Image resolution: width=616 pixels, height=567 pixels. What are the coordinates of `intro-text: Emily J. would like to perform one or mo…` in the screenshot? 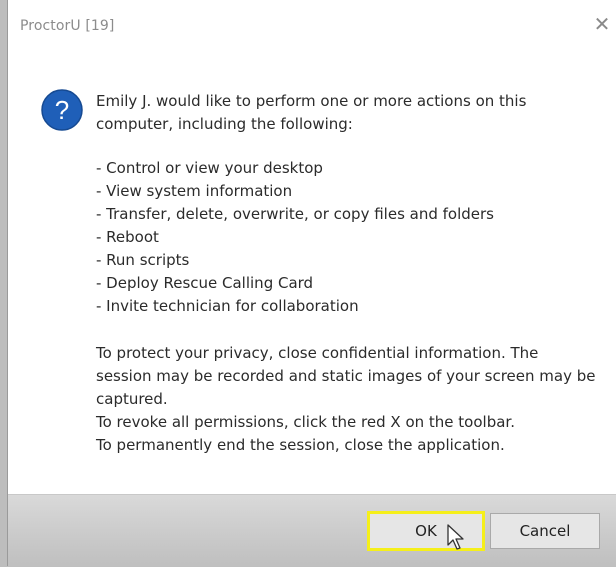 It's located at (311, 112).